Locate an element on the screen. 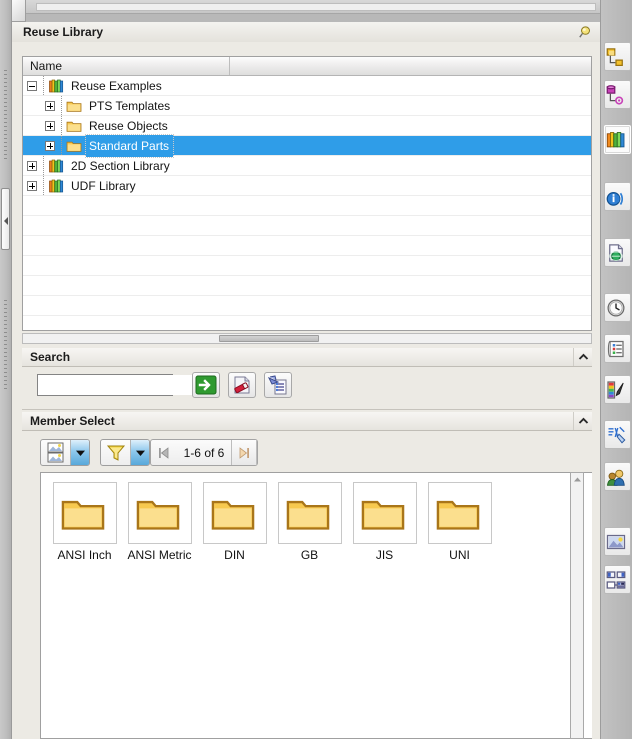 This screenshot has height=739, width=632. legend-list-icon is located at coordinates (615, 348).